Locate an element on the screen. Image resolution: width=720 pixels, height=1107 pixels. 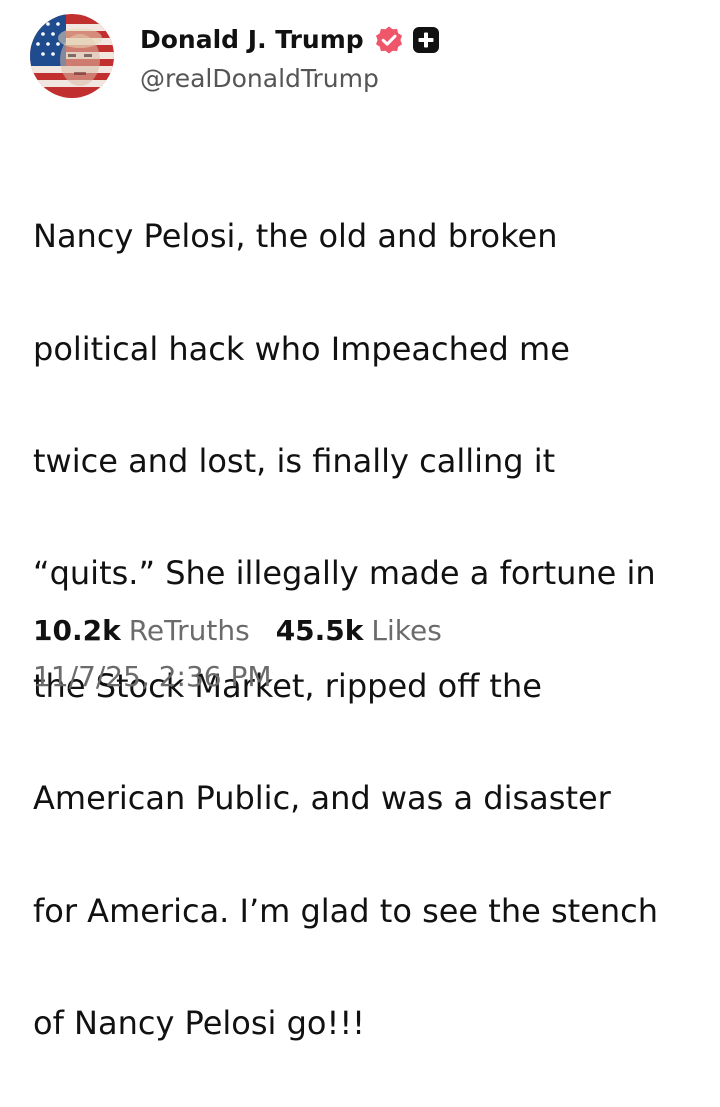
retruths-stat: 10.2k ReTruths is located at coordinates (141, 630).